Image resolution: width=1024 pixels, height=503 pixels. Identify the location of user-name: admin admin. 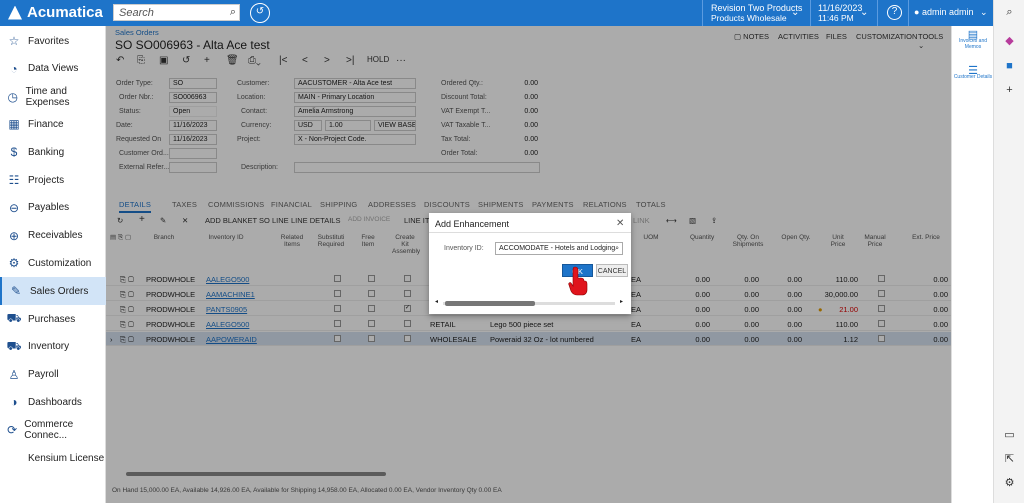
(947, 12).